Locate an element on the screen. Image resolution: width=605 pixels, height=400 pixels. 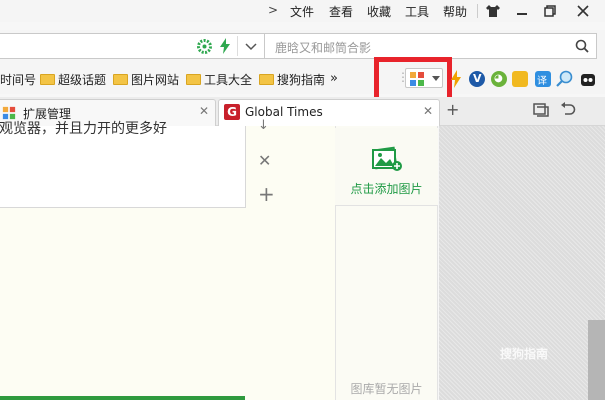
secure-gear-icon is located at coordinates (204, 48).